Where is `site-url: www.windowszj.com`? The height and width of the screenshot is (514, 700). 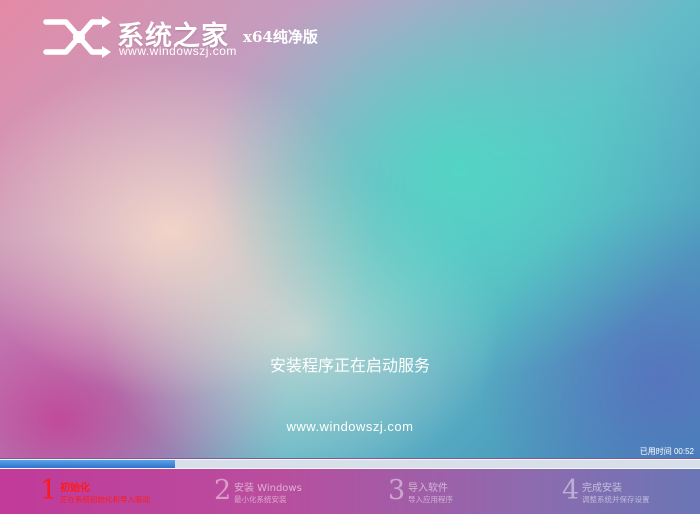
site-url: www.windowszj.com is located at coordinates (350, 426).